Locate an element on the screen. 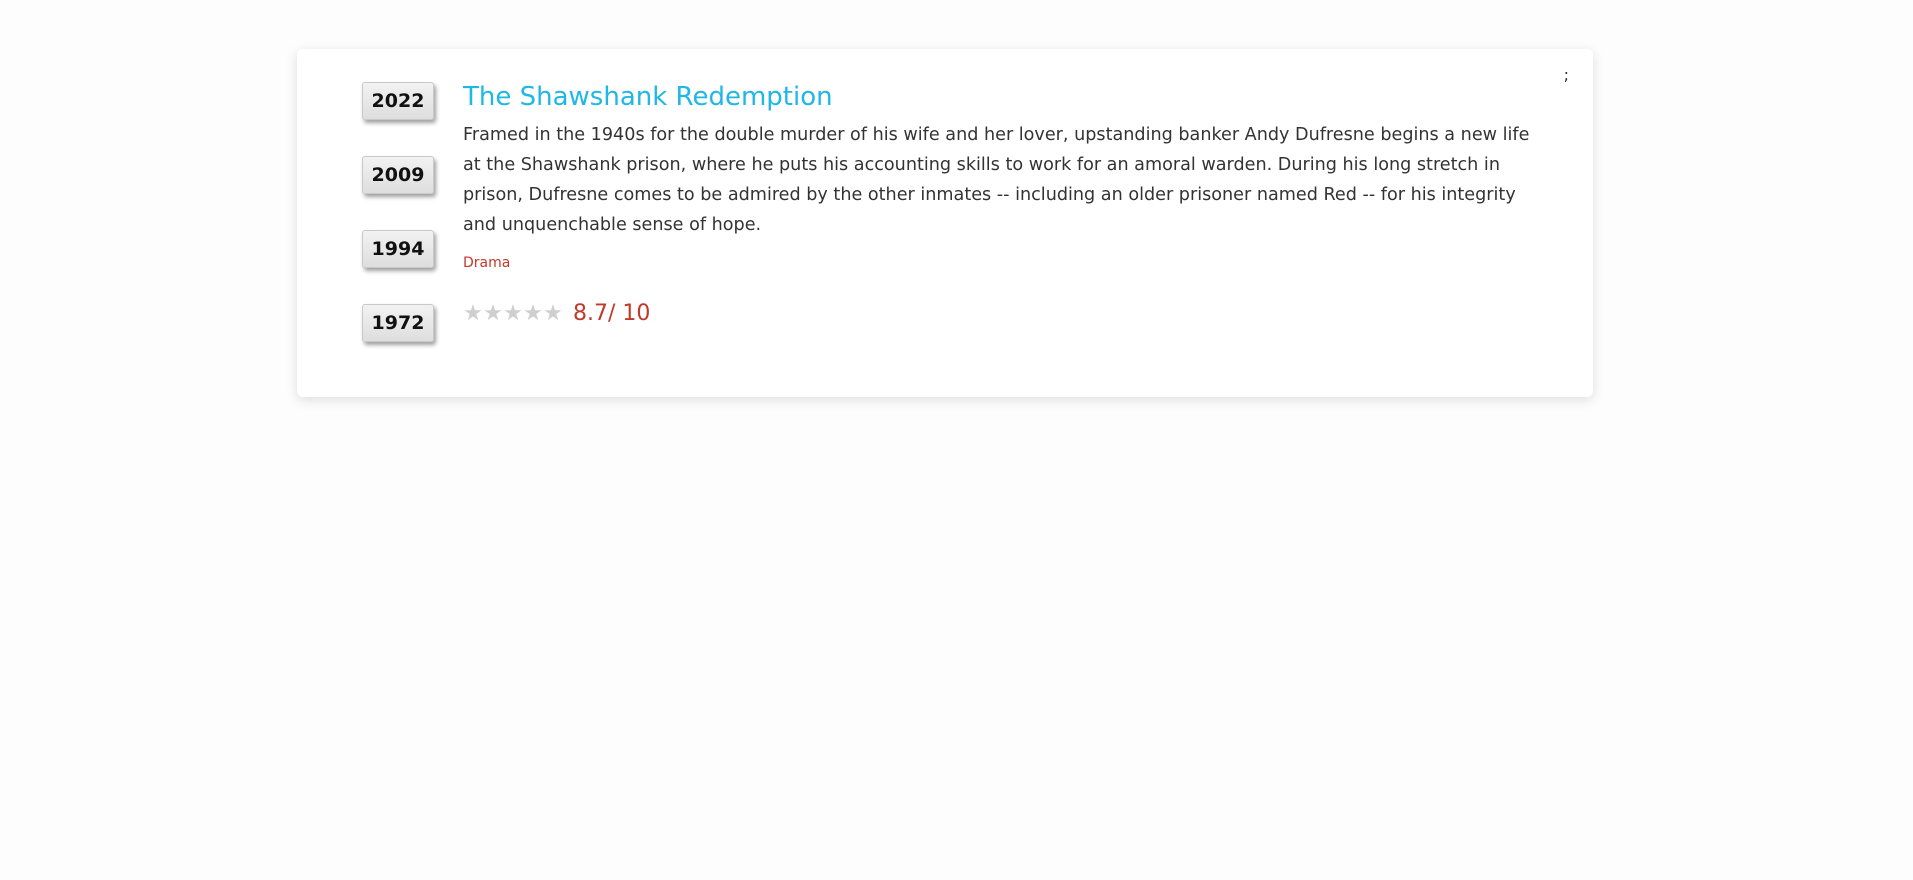  more-icon: ; is located at coordinates (1566, 74).